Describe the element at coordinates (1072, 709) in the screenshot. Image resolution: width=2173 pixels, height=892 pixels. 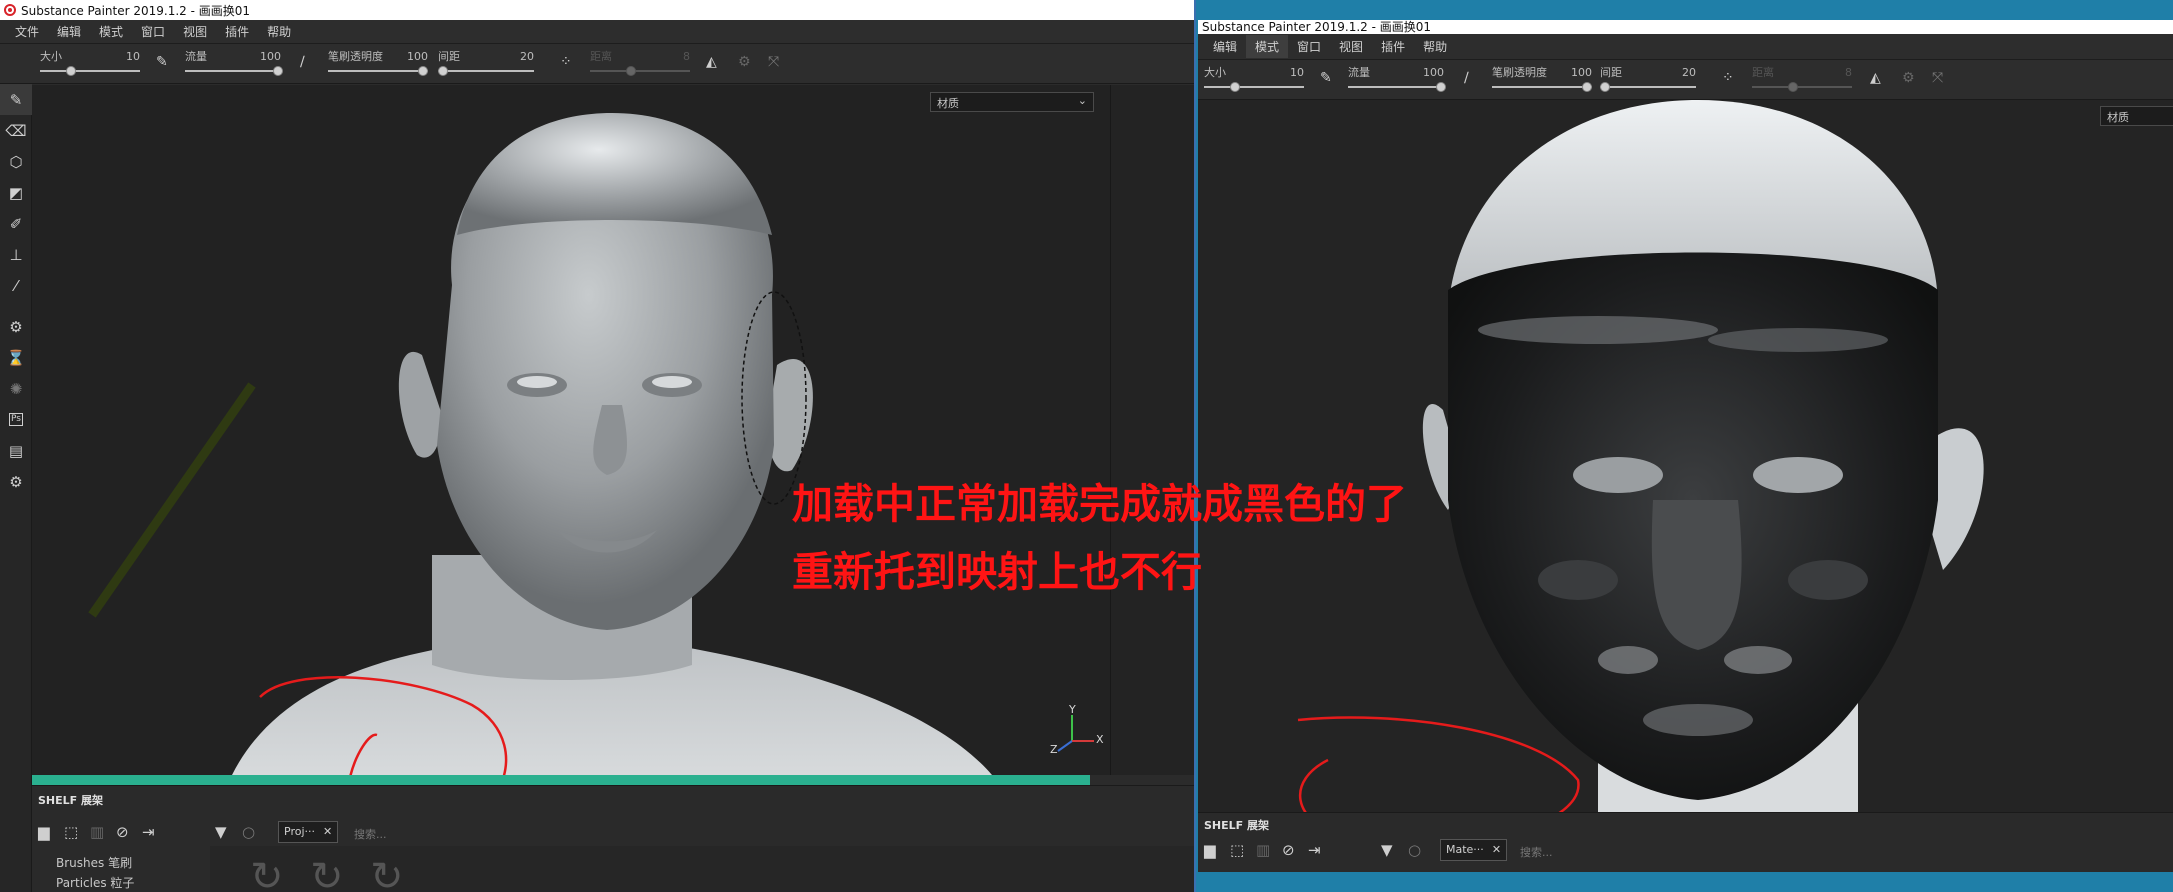
I see `axis-y-label: Y` at that location.